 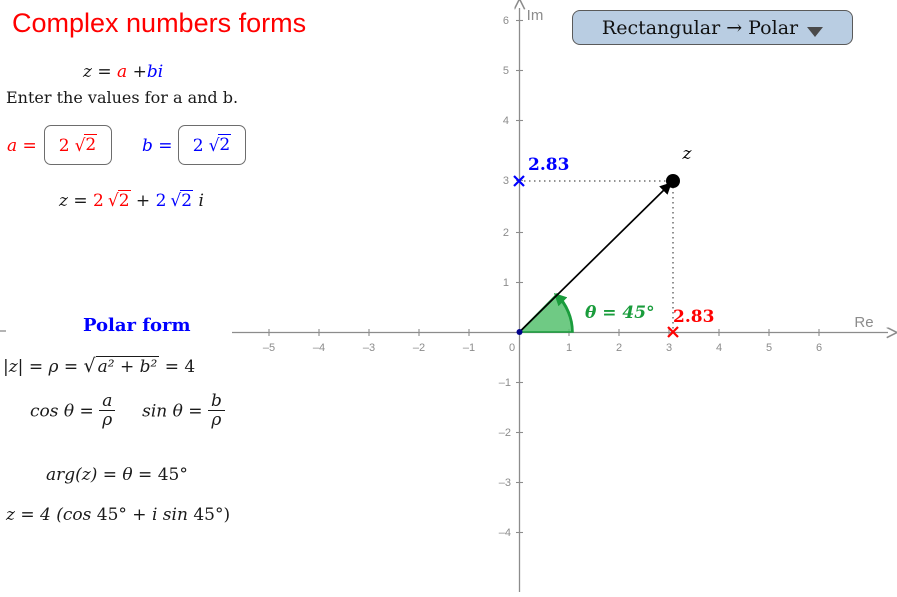 What do you see at coordinates (190, 367) in the screenshot?
I see `modulus-value: 4` at bounding box center [190, 367].